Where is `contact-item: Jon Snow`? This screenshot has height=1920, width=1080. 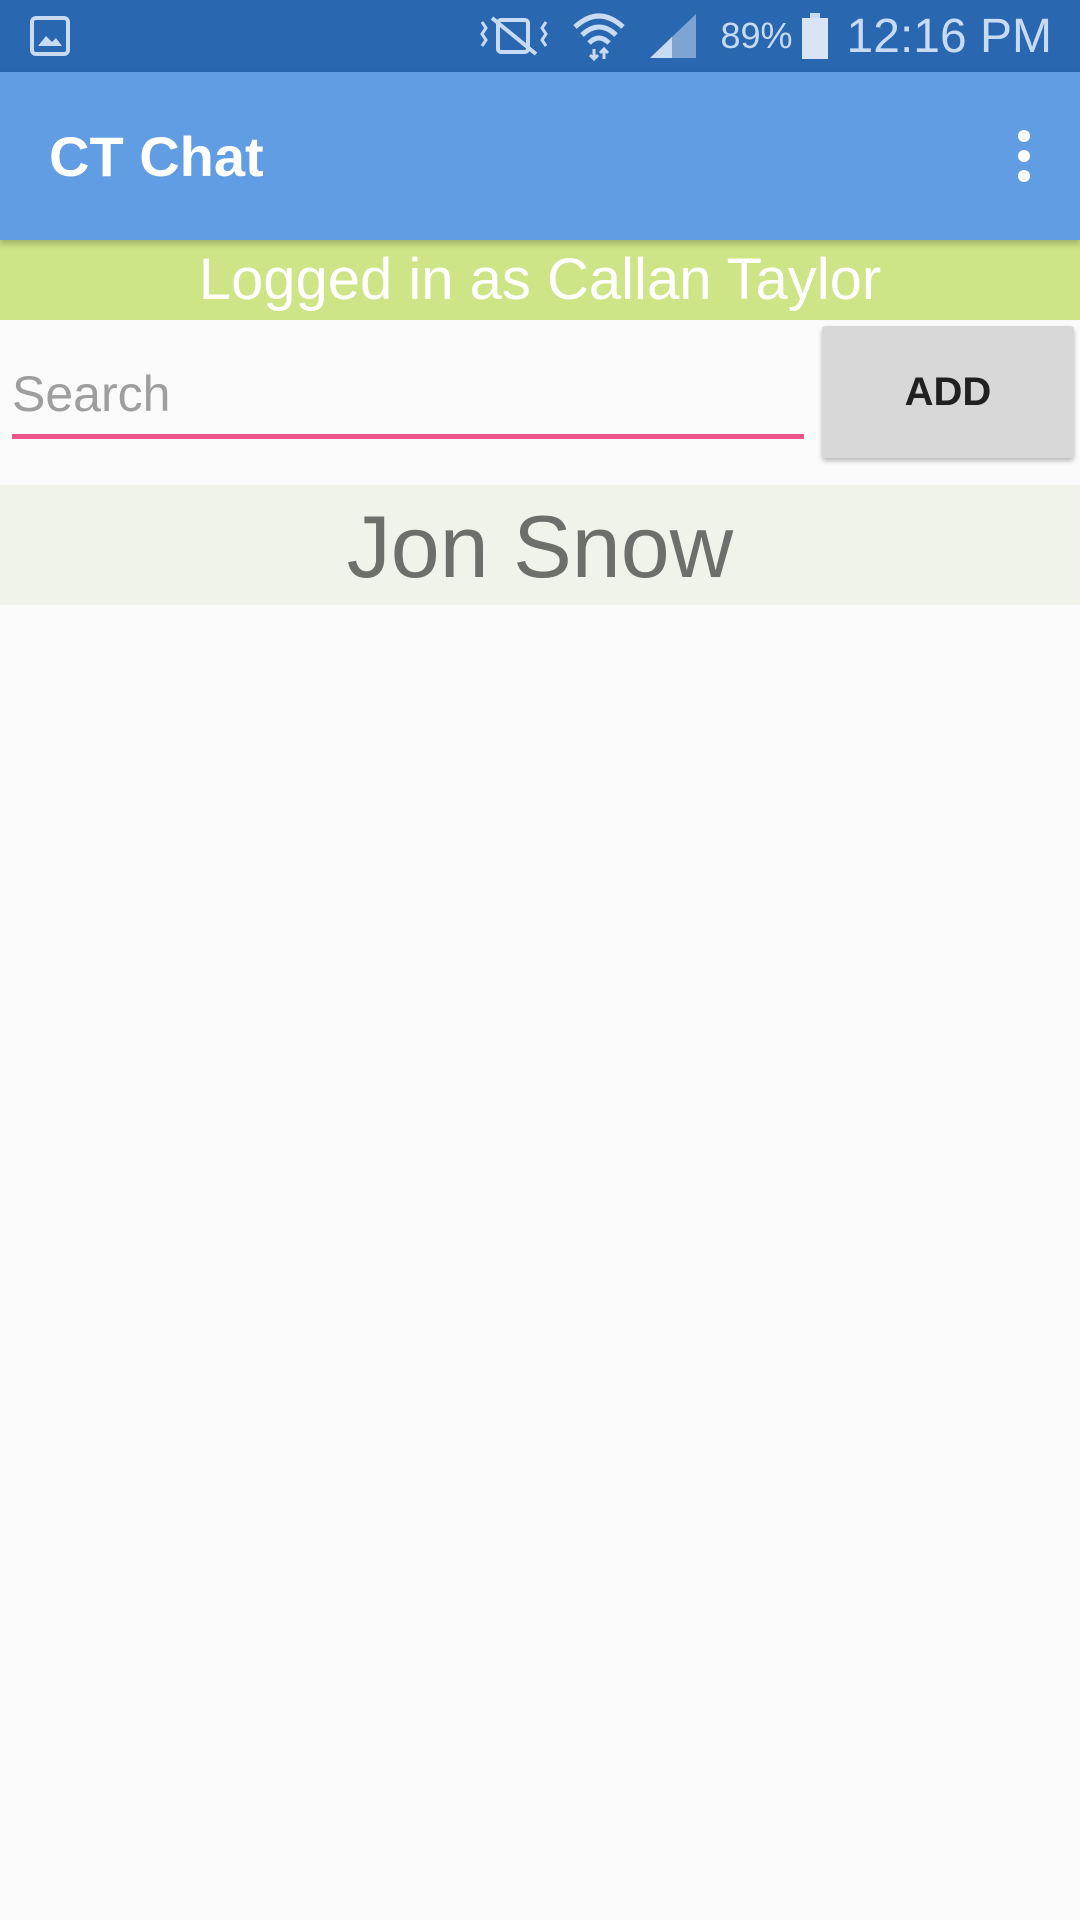 contact-item: Jon Snow is located at coordinates (540, 545).